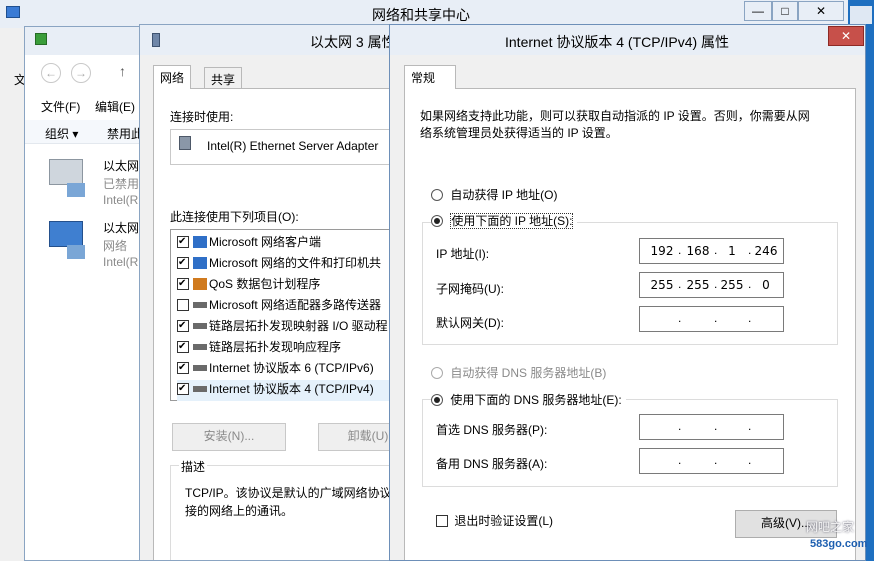  What do you see at coordinates (358, 437) in the screenshot?
I see `uninstall-button: 卸载(U)` at bounding box center [358, 437].